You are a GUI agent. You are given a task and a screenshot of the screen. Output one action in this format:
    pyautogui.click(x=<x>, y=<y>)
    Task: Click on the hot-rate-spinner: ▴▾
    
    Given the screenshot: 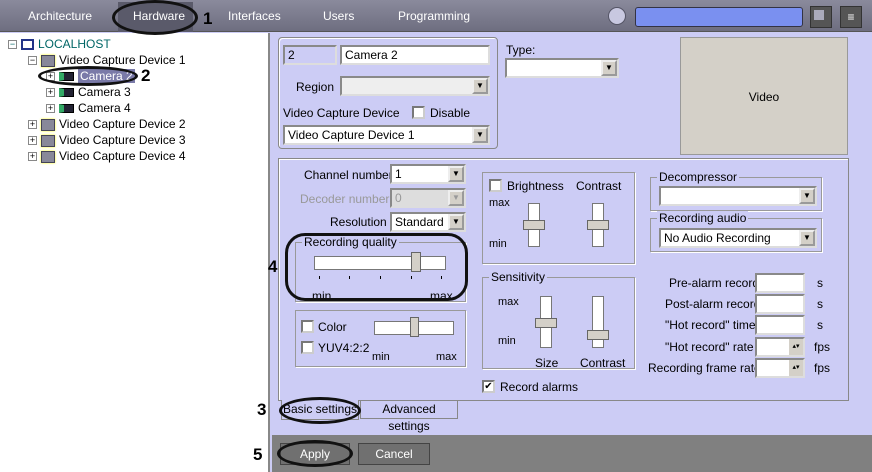 What is the action you would take?
    pyautogui.click(x=780, y=347)
    